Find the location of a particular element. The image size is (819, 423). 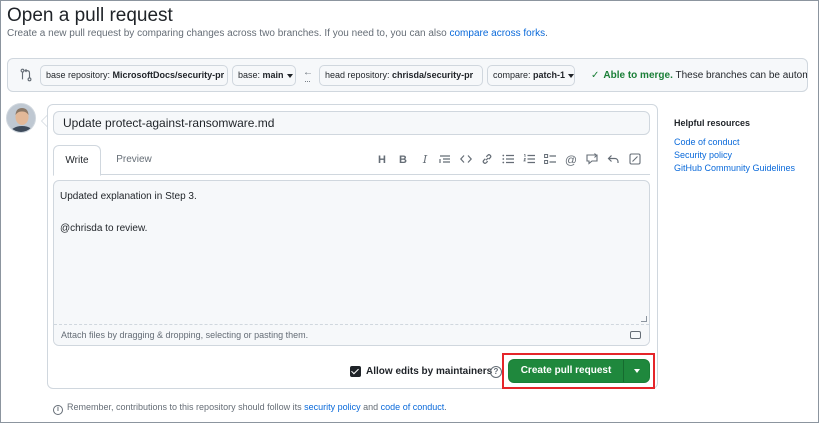

security-policy-link: security policy is located at coordinates (332, 407).